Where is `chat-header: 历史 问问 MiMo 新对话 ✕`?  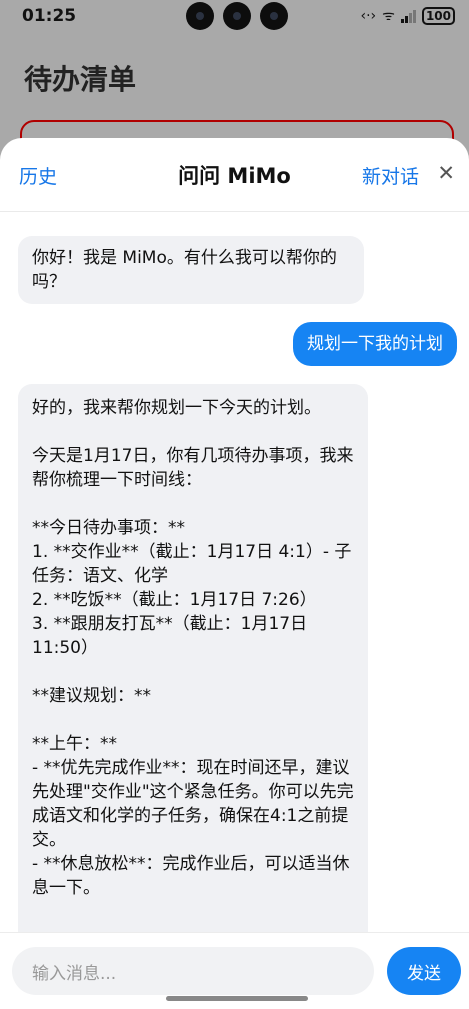
chat-header: 历史 问问 MiMo 新对话 ✕ is located at coordinates (234, 175).